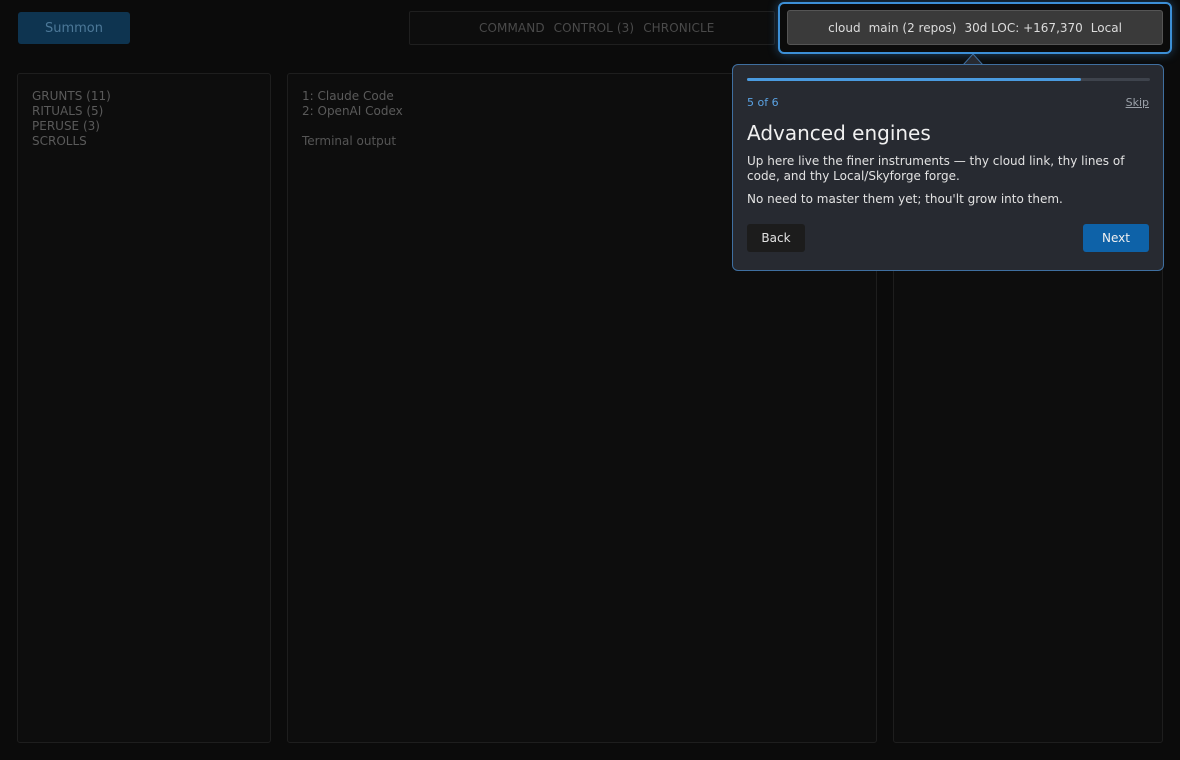  Describe the element at coordinates (1023, 28) in the screenshot. I see `loc-status: 30d LOC: +167,370` at that location.